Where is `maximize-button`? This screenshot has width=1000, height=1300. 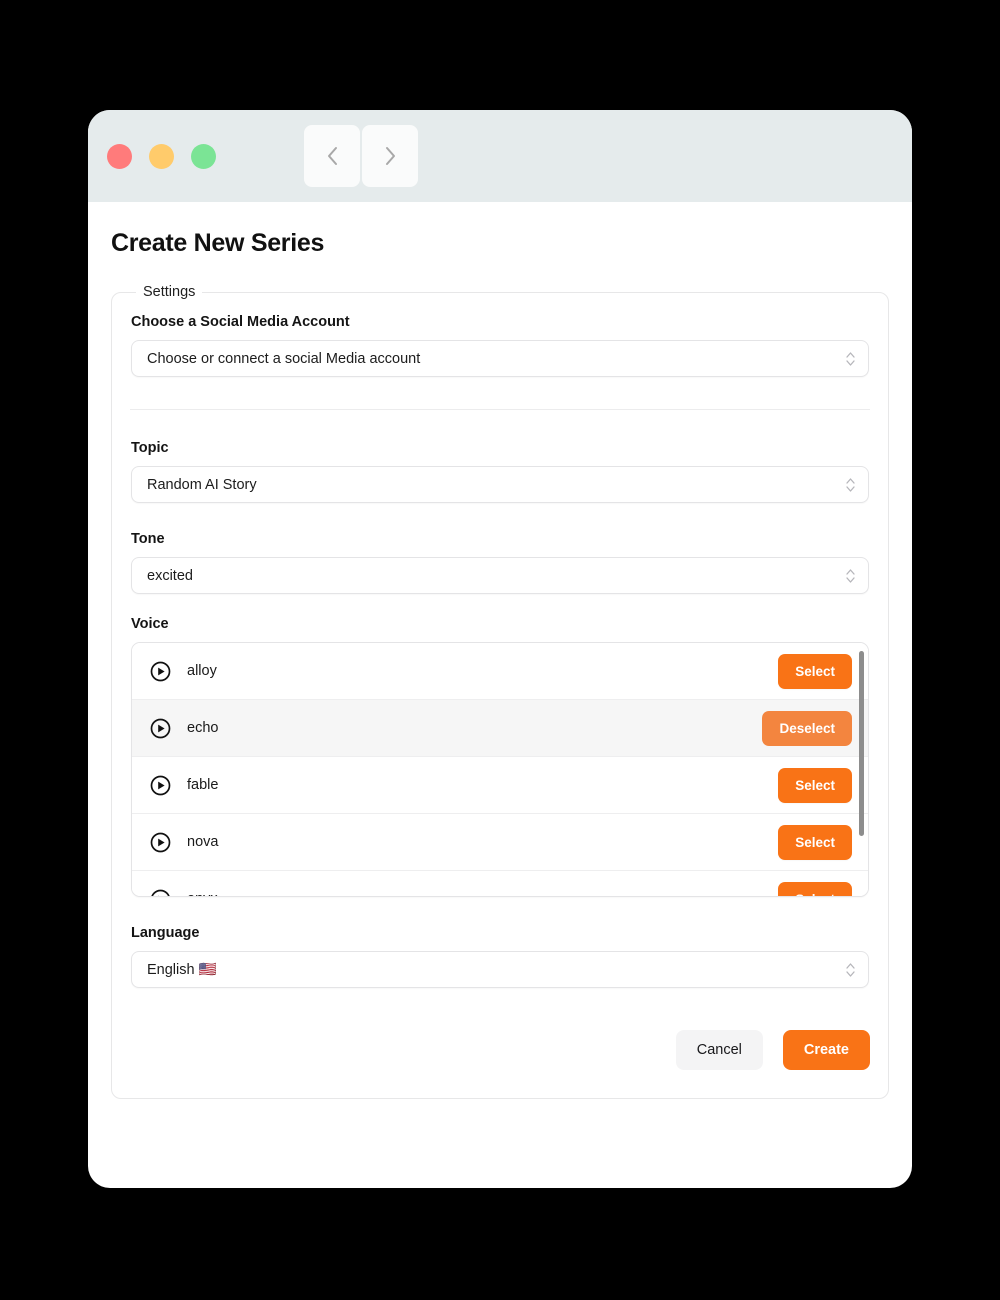 maximize-button is located at coordinates (203, 156).